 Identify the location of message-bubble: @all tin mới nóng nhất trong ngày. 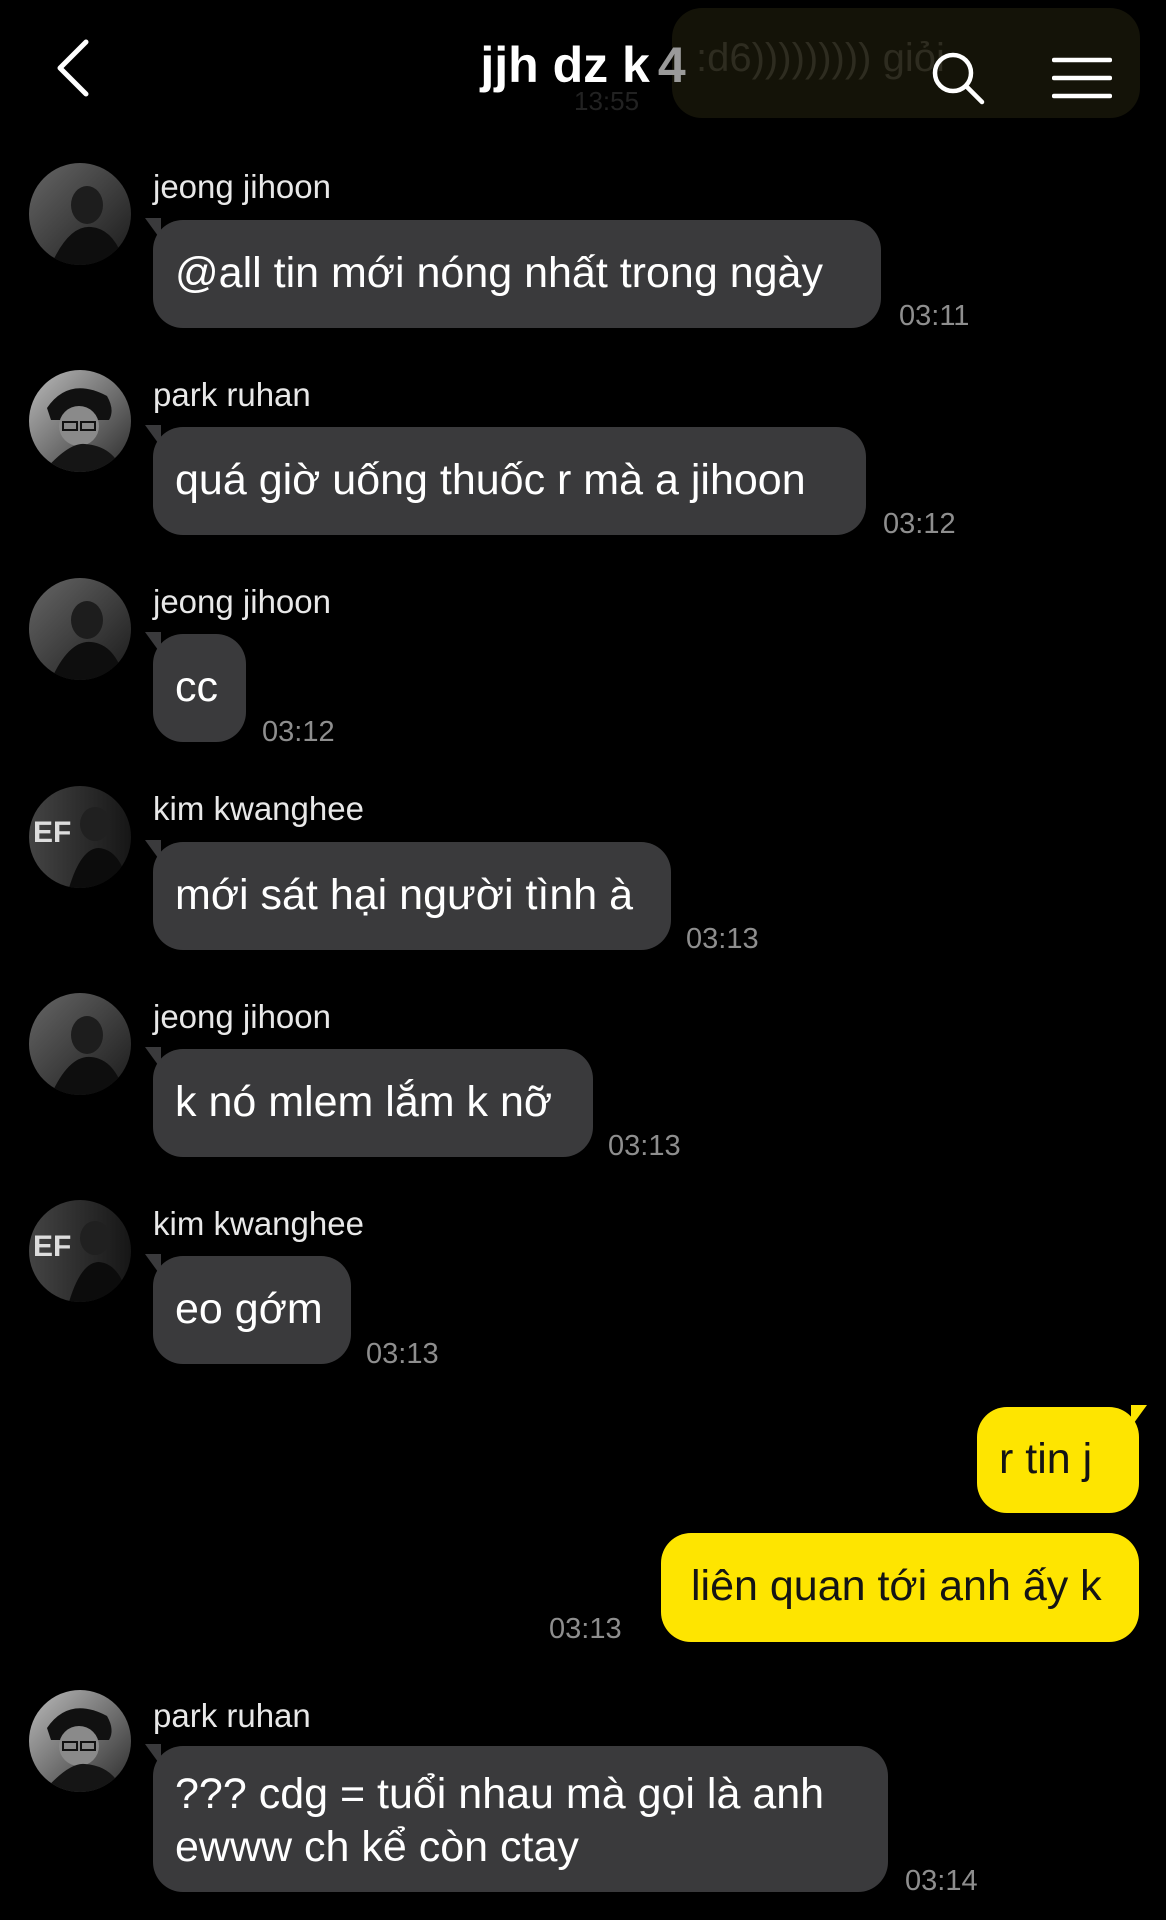
(513, 273).